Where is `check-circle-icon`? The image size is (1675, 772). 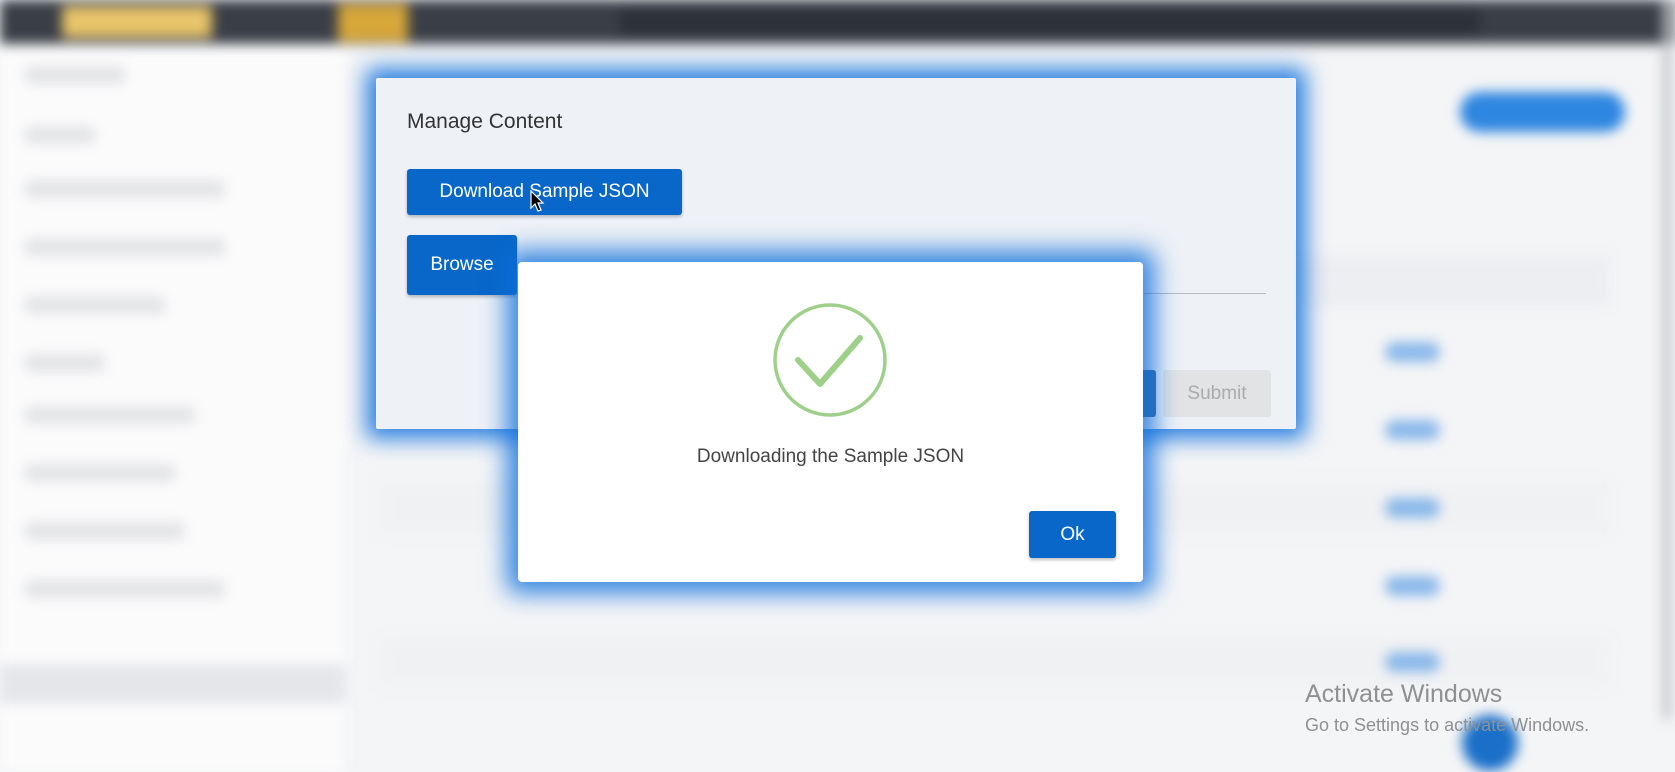
check-circle-icon is located at coordinates (830, 360).